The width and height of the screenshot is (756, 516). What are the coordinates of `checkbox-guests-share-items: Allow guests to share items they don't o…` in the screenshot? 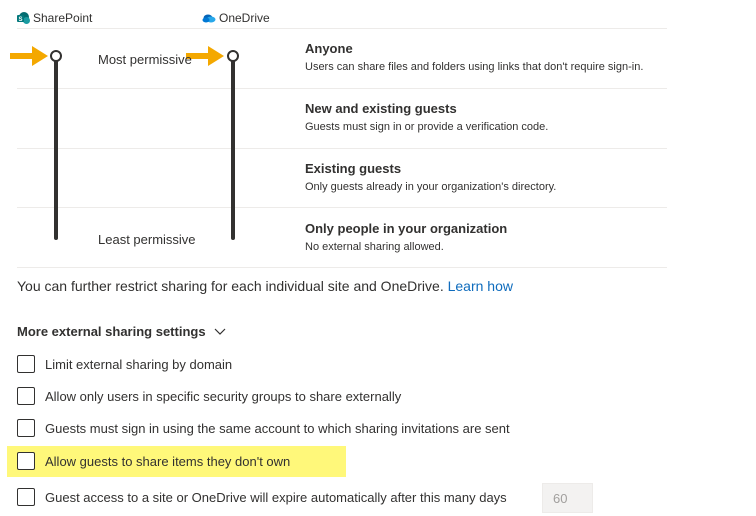 It's located at (153, 461).